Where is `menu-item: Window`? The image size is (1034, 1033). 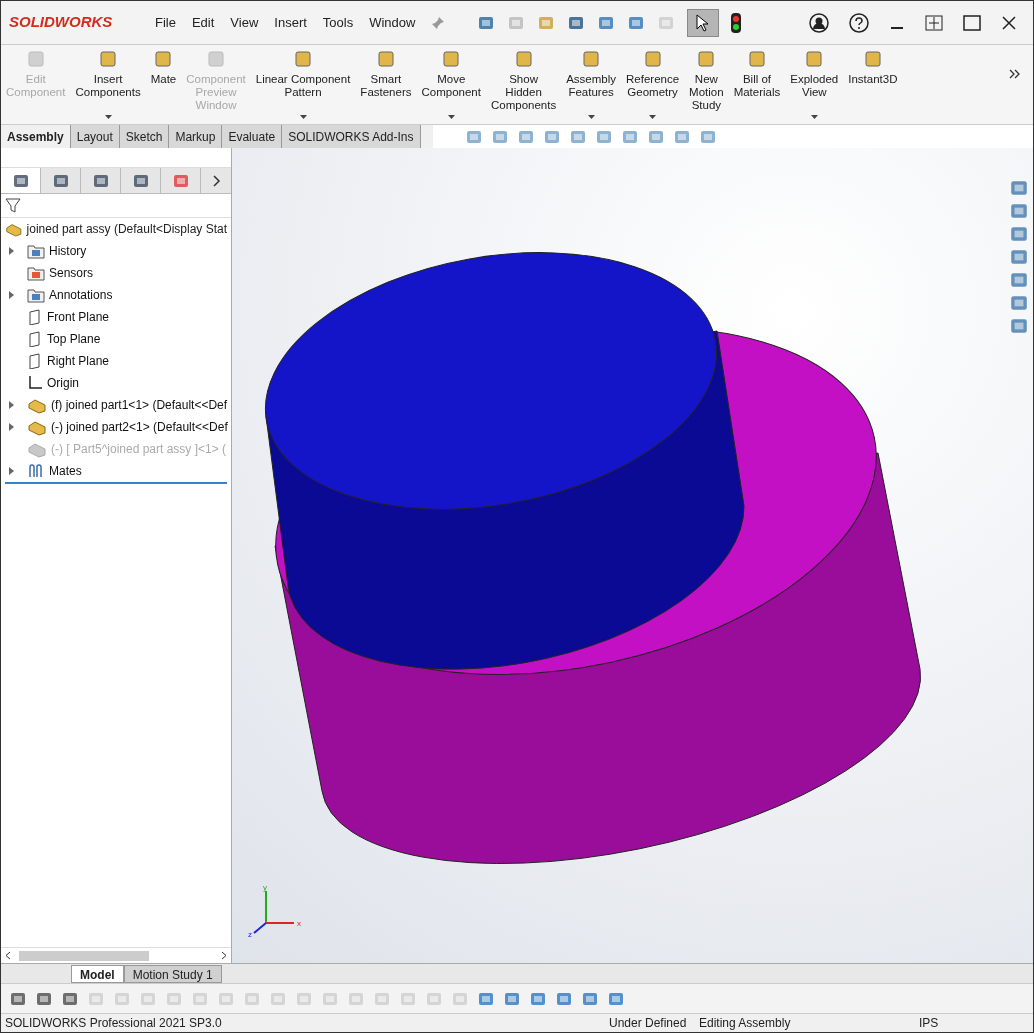 menu-item: Window is located at coordinates (392, 22).